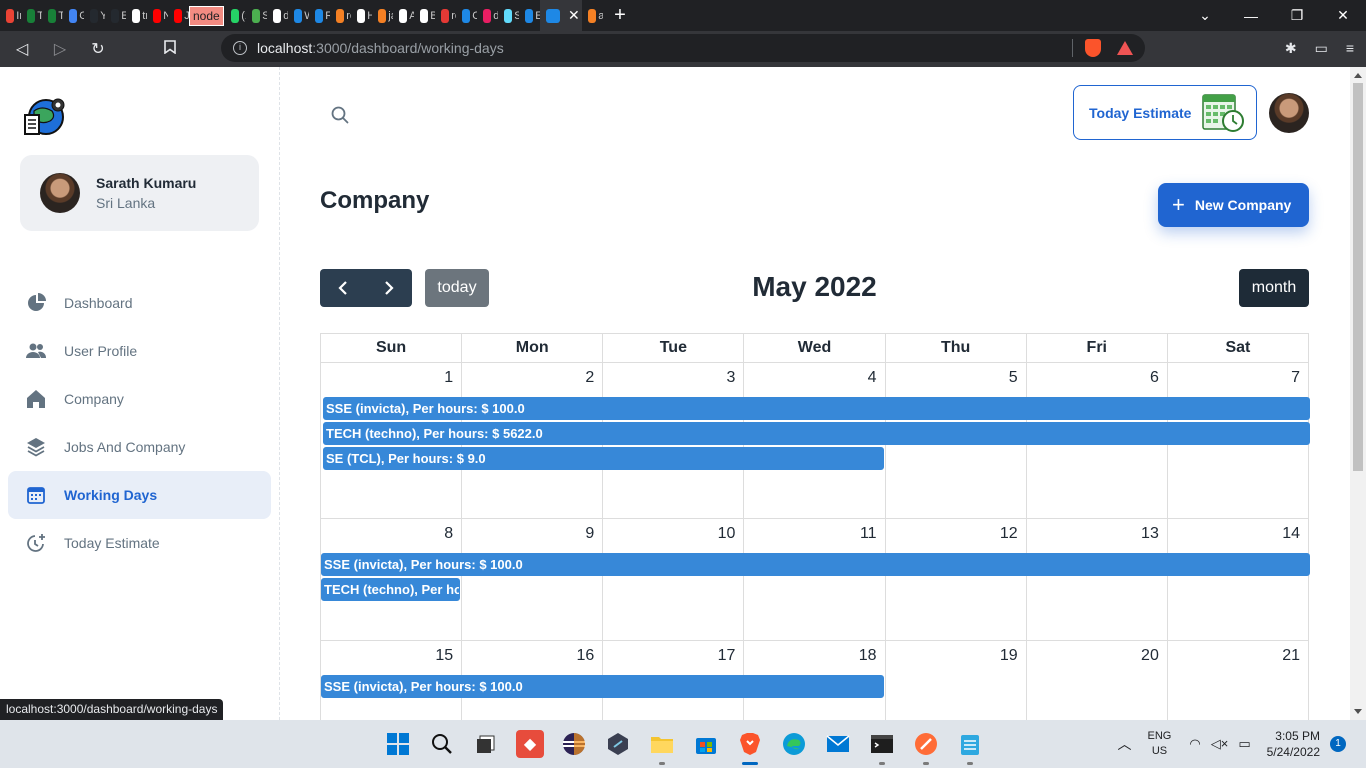 This screenshot has height=768, width=1366. I want to click on restore-icon: ❐, so click(1297, 15).